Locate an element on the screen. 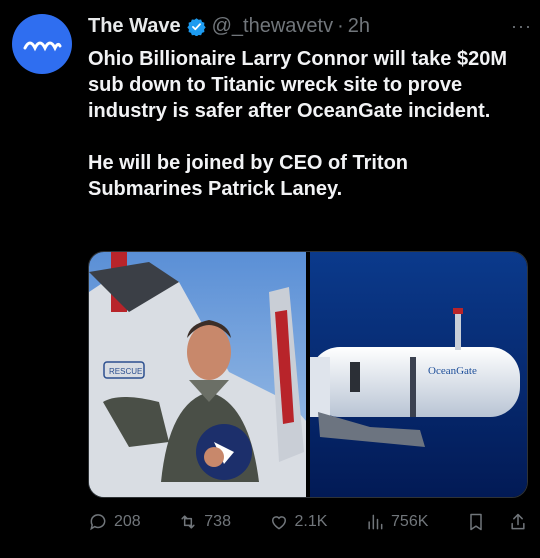 The image size is (540, 558). views-button: 756K is located at coordinates (396, 522).